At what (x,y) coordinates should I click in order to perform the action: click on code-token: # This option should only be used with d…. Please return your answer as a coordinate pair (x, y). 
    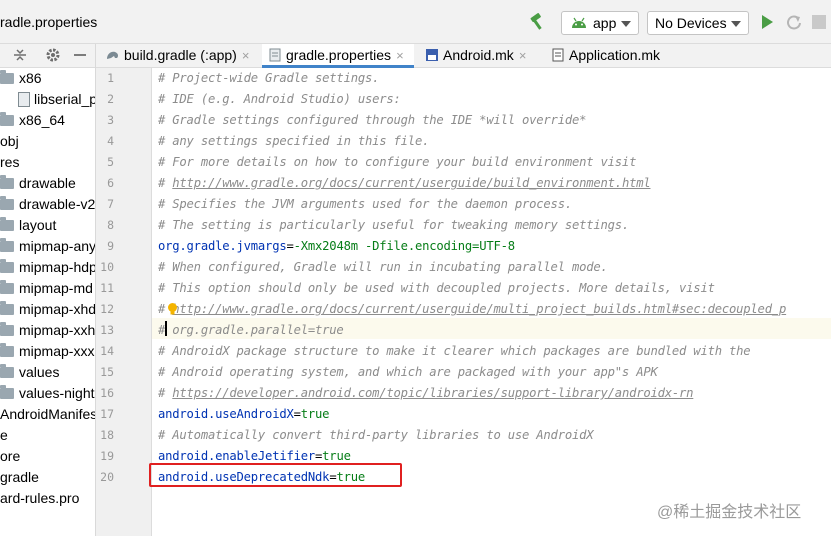
    Looking at the image, I should click on (436, 288).